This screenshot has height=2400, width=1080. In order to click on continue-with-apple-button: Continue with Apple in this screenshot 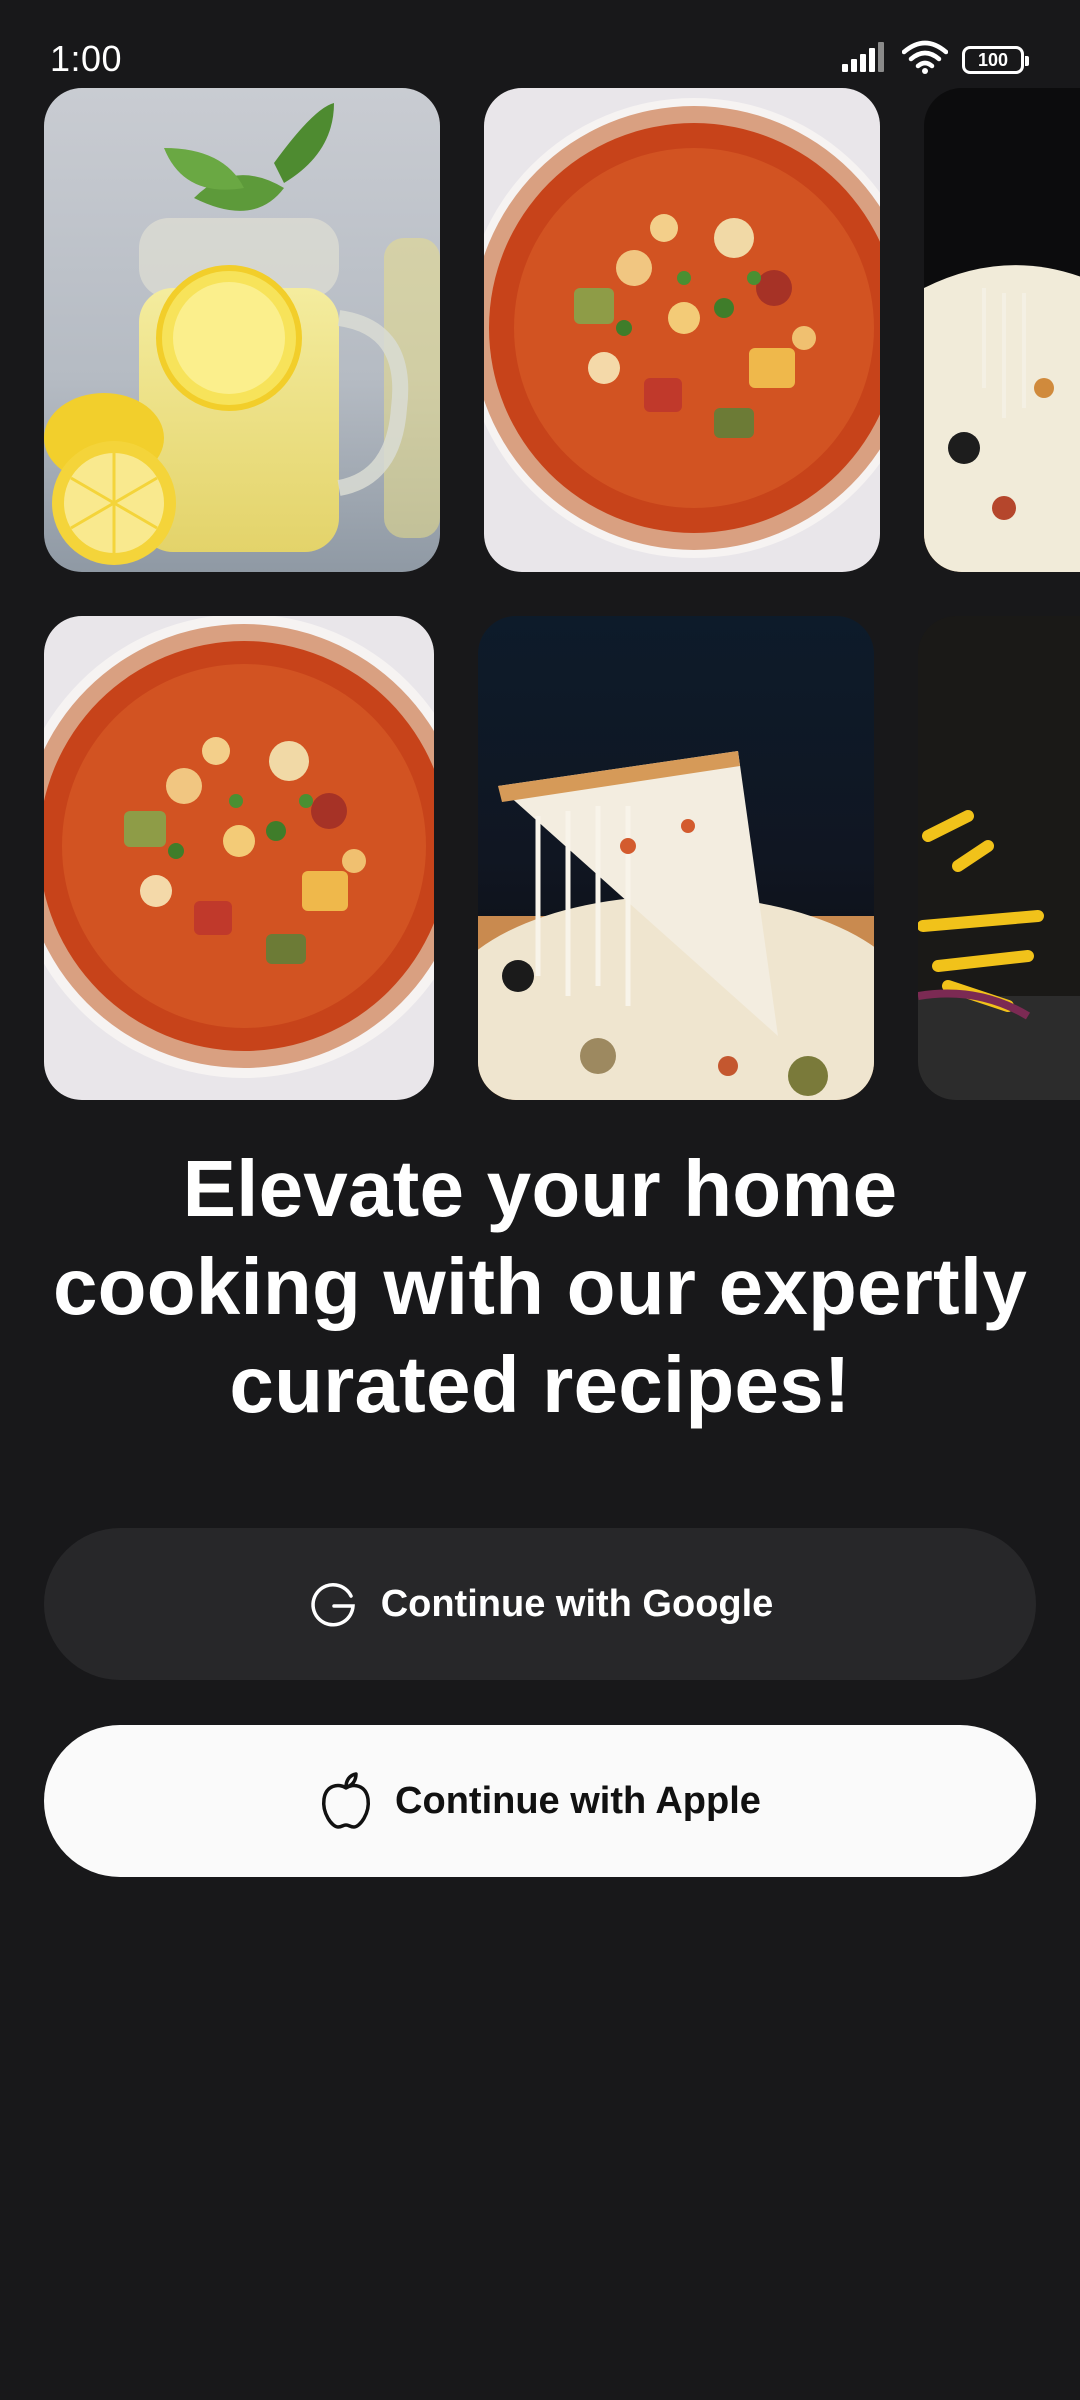, I will do `click(540, 1801)`.